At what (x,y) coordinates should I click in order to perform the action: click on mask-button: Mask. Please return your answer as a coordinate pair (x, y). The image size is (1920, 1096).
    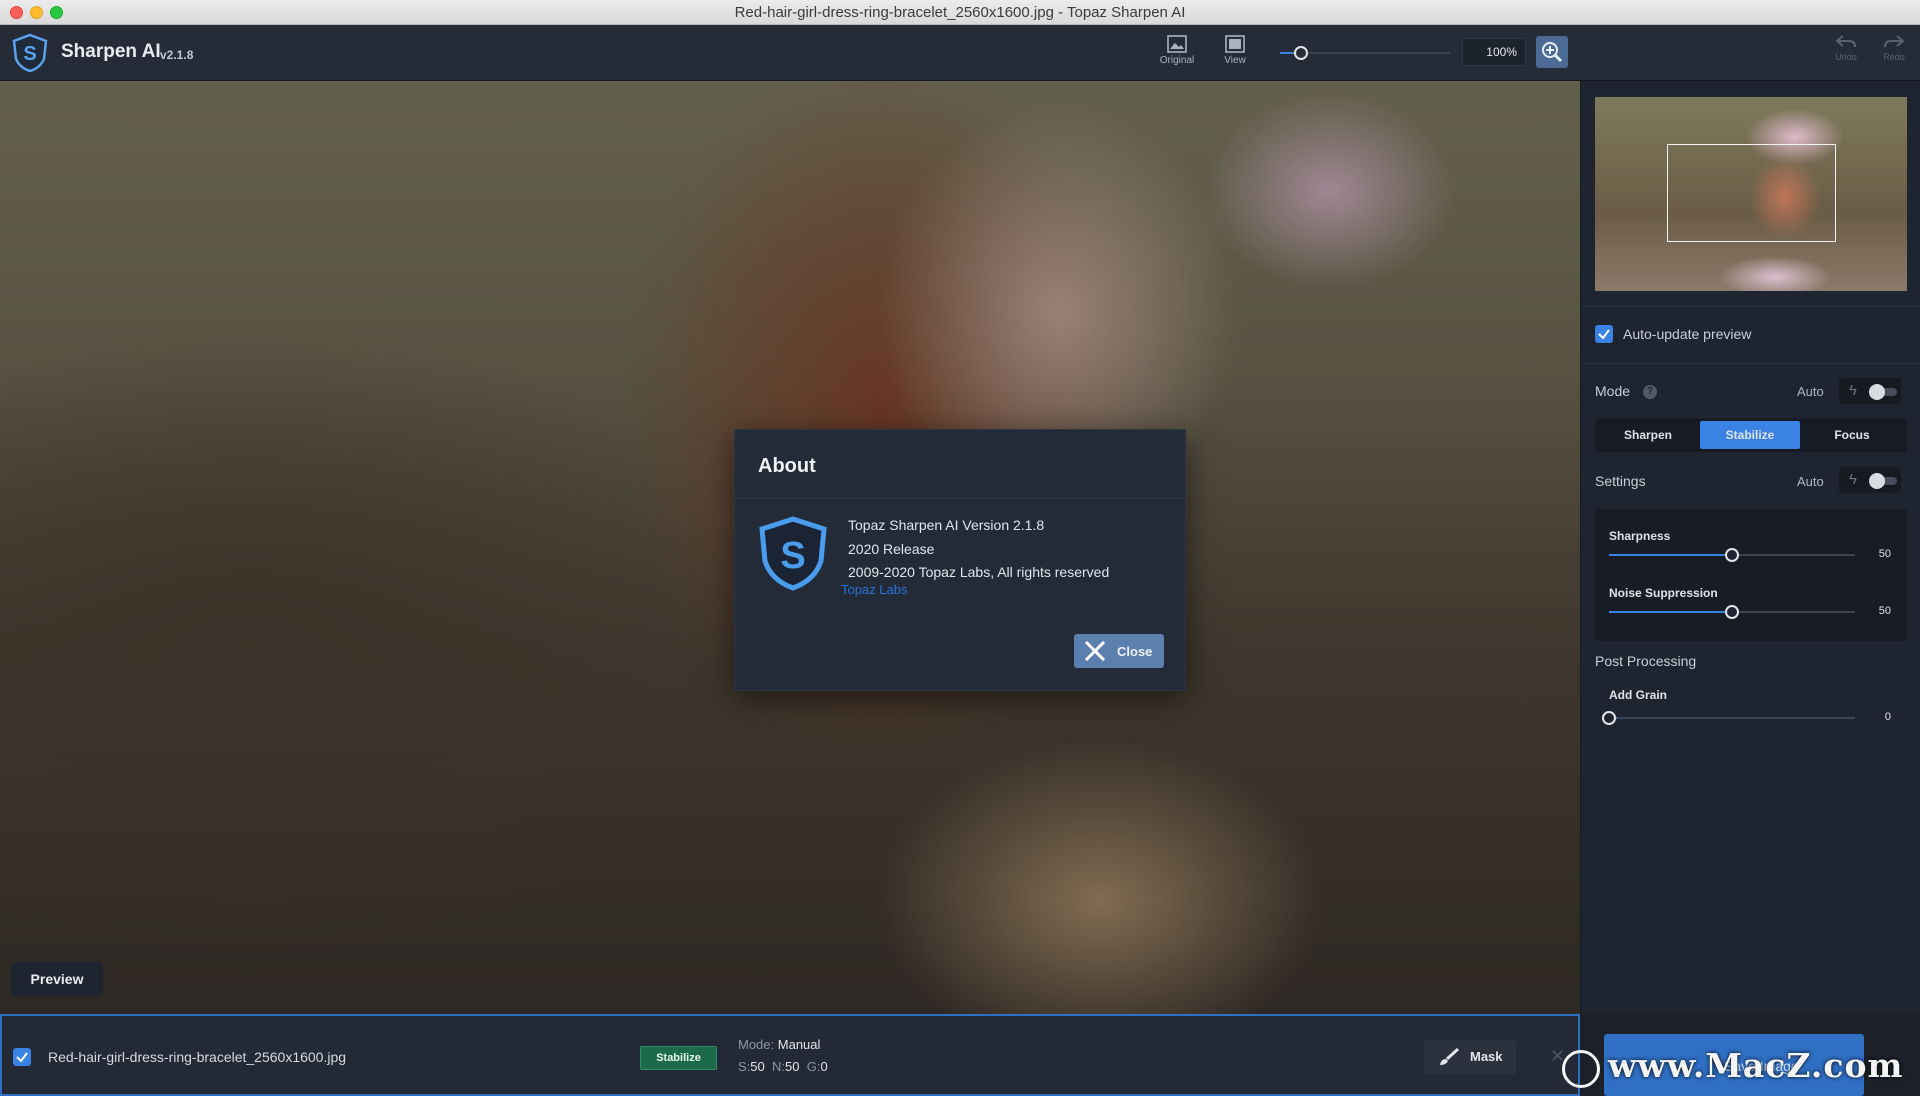
    Looking at the image, I should click on (1470, 1057).